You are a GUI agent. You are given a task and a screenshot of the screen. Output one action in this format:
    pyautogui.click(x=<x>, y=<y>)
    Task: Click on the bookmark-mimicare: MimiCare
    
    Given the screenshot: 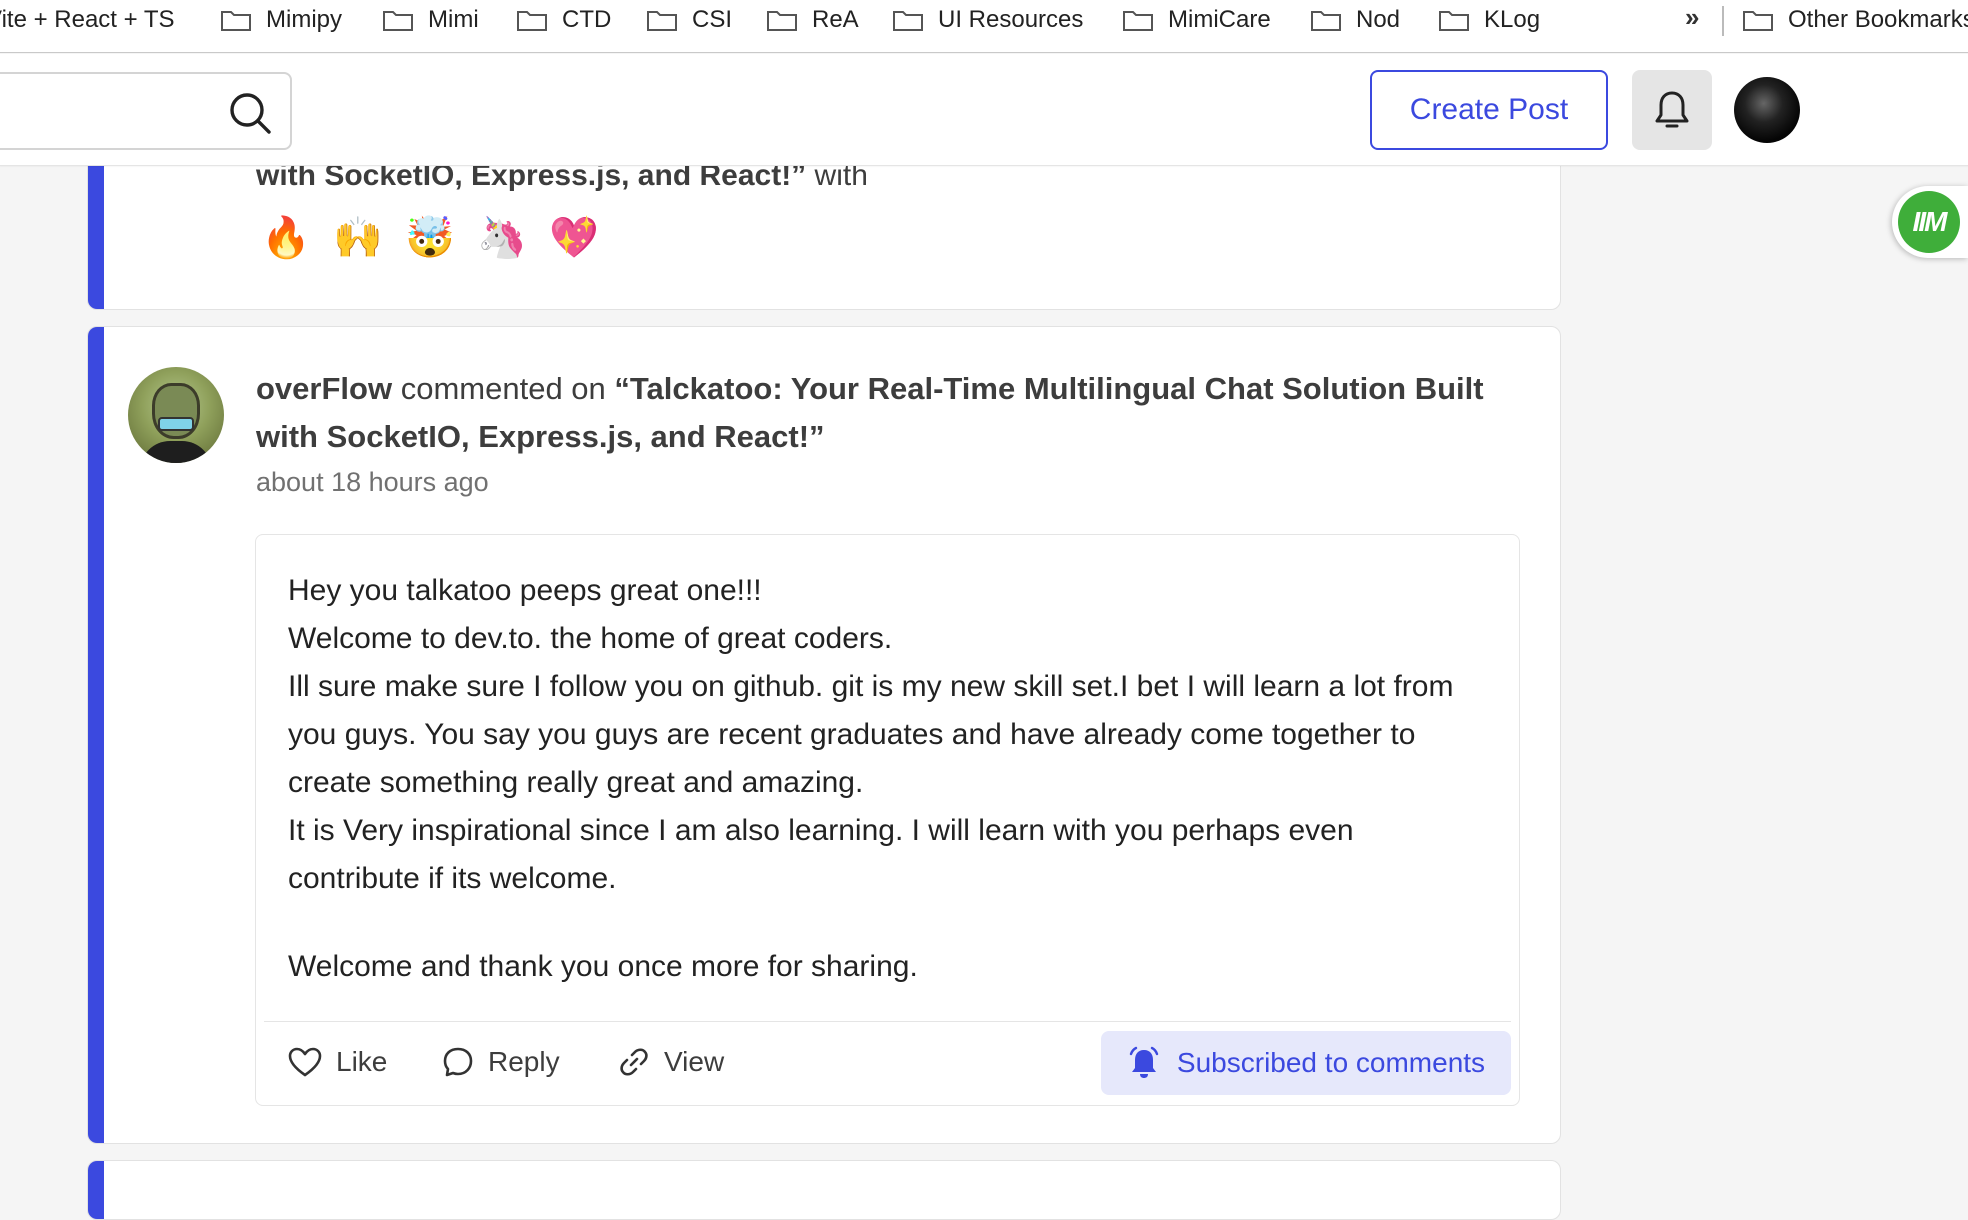 What is the action you would take?
    pyautogui.click(x=1196, y=20)
    